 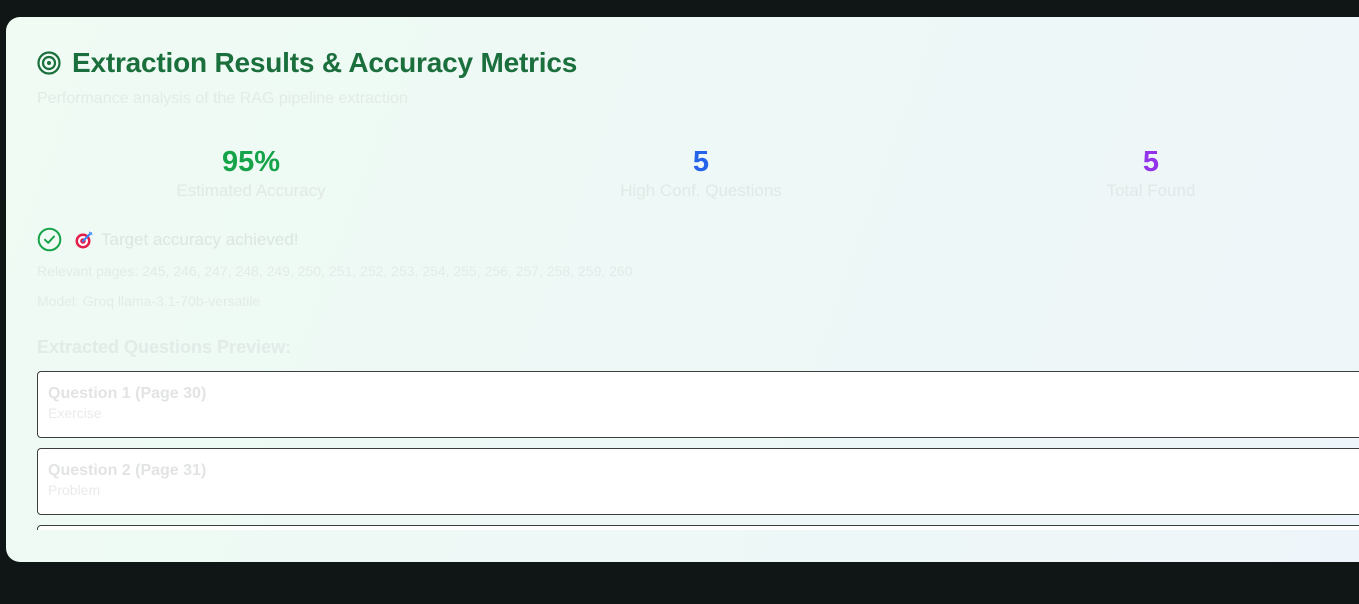 I want to click on metric-label: Estimated Accuracy, so click(x=251, y=190).